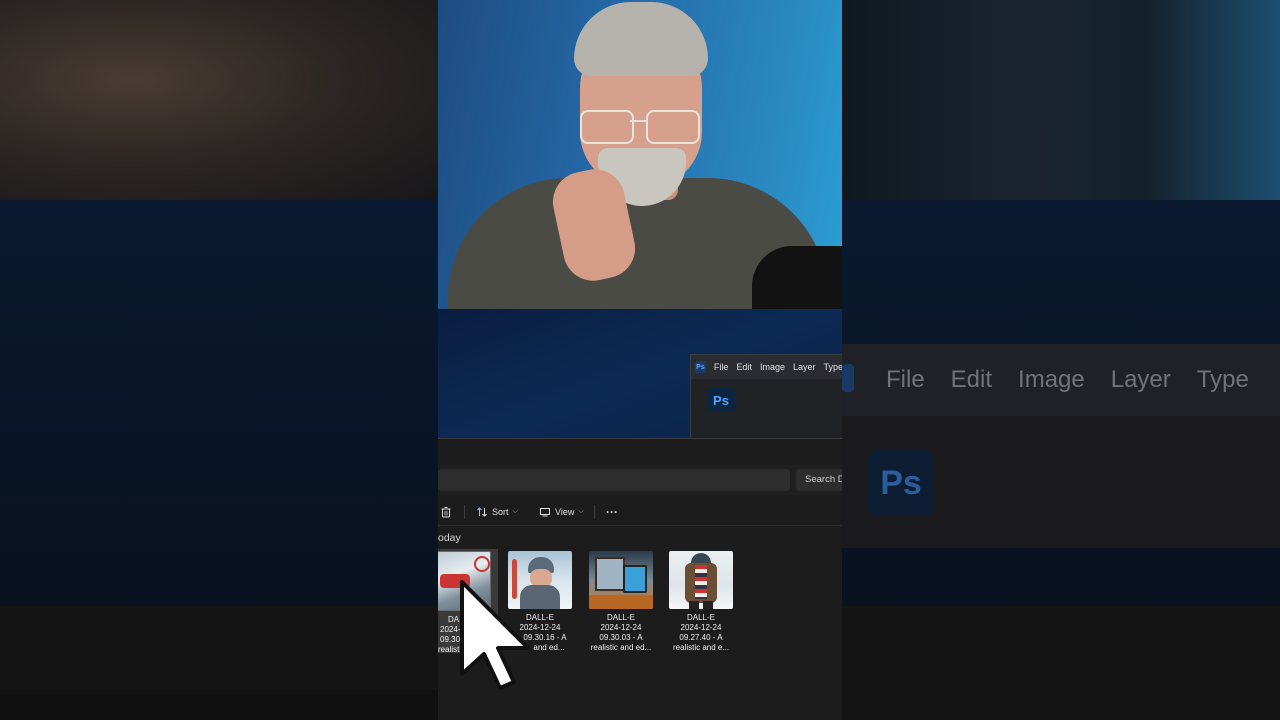 Image resolution: width=1280 pixels, height=720 pixels. I want to click on address-bar, so click(614, 480).